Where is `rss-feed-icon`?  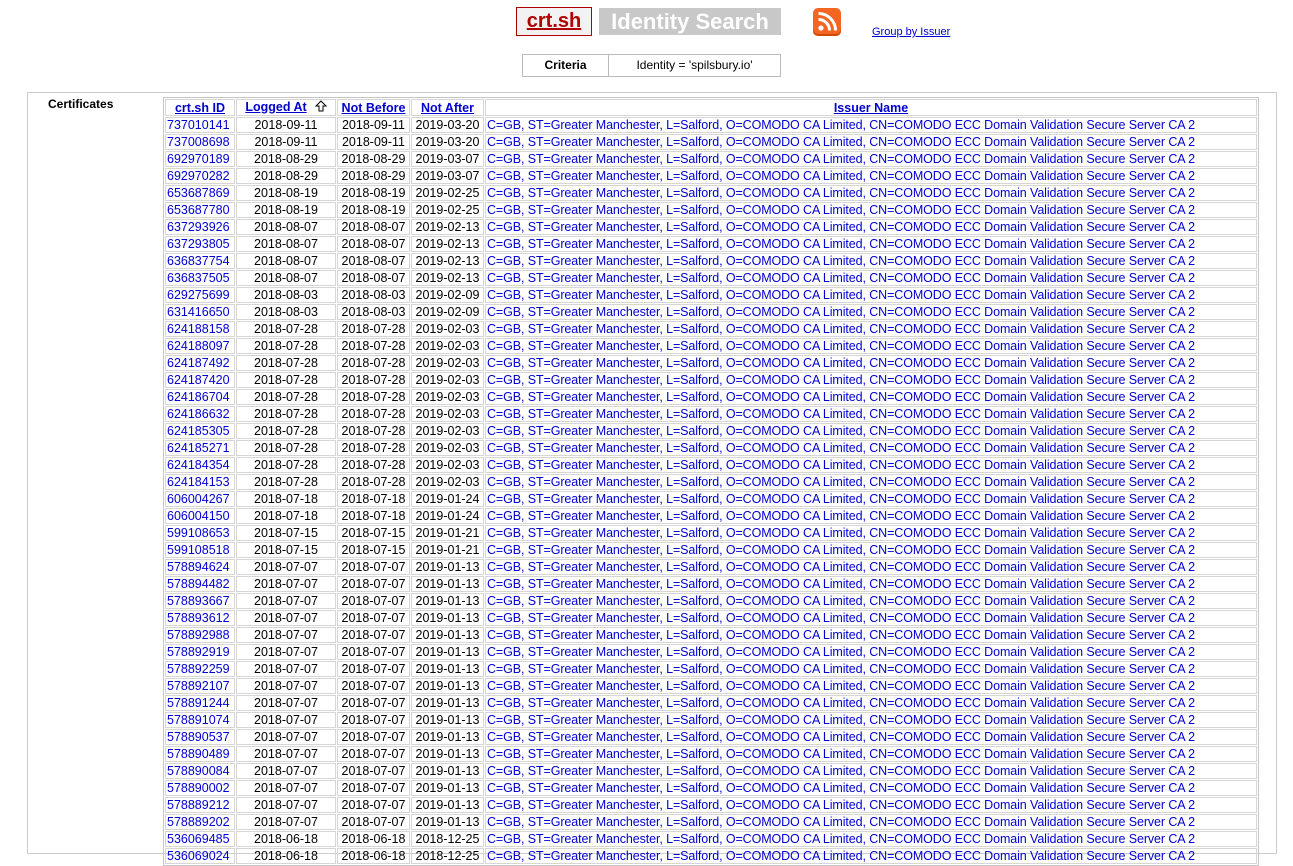
rss-feed-icon is located at coordinates (827, 22).